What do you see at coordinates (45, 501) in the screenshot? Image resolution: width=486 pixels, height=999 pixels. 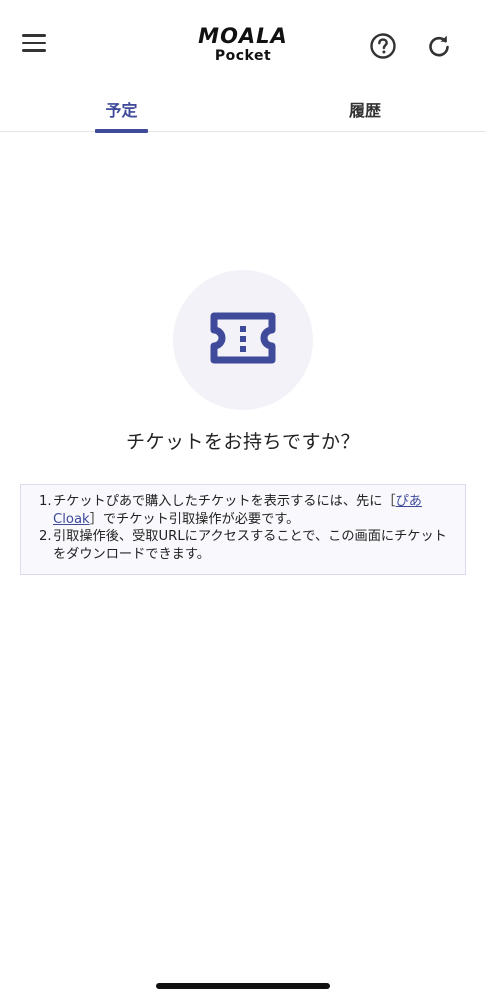 I see `instruction-number: 1.` at bounding box center [45, 501].